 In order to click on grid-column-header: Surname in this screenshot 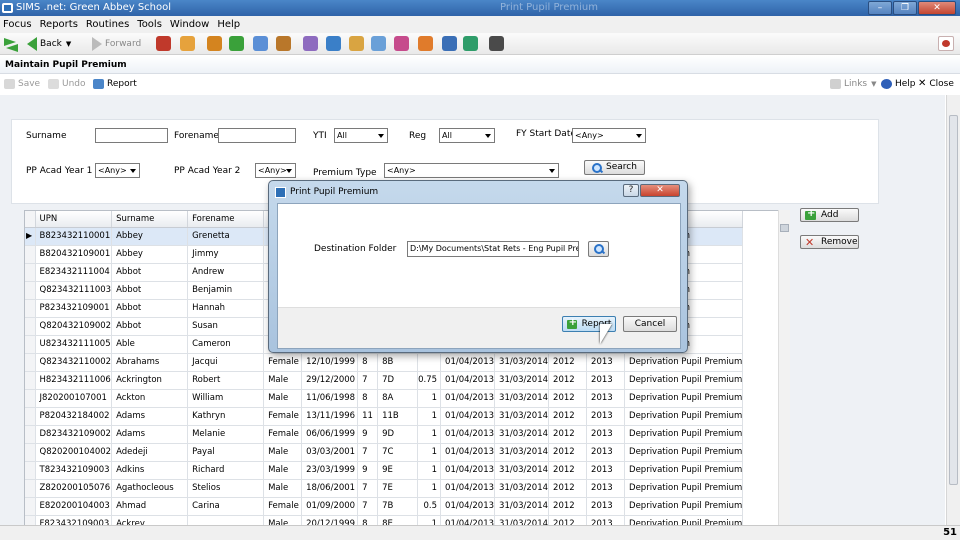, I will do `click(150, 219)`.